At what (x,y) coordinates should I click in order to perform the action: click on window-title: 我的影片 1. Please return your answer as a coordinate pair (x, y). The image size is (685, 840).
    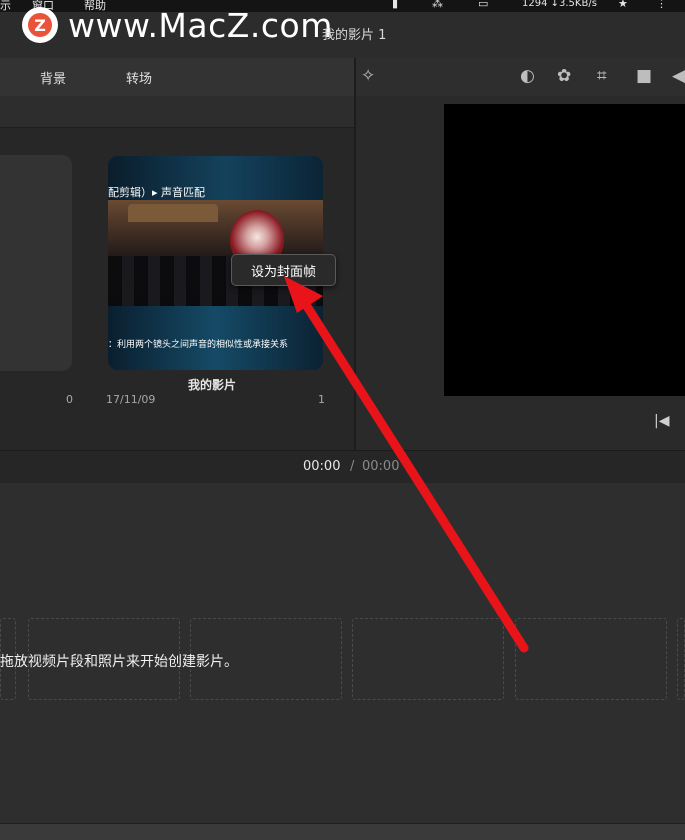
    Looking at the image, I should click on (354, 35).